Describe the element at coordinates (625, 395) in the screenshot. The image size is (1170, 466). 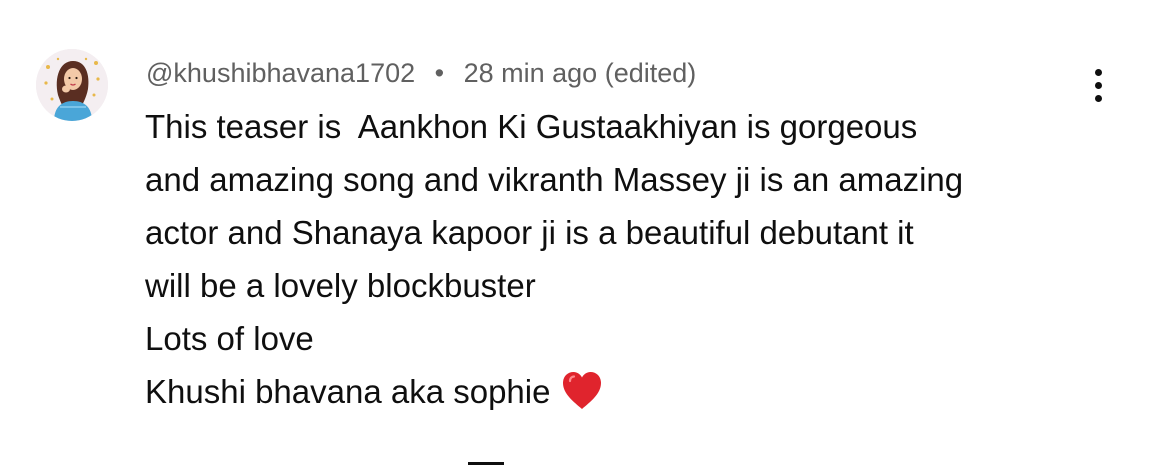
I see `comment-text-line-last: Khushi bhavana aka sophie` at that location.